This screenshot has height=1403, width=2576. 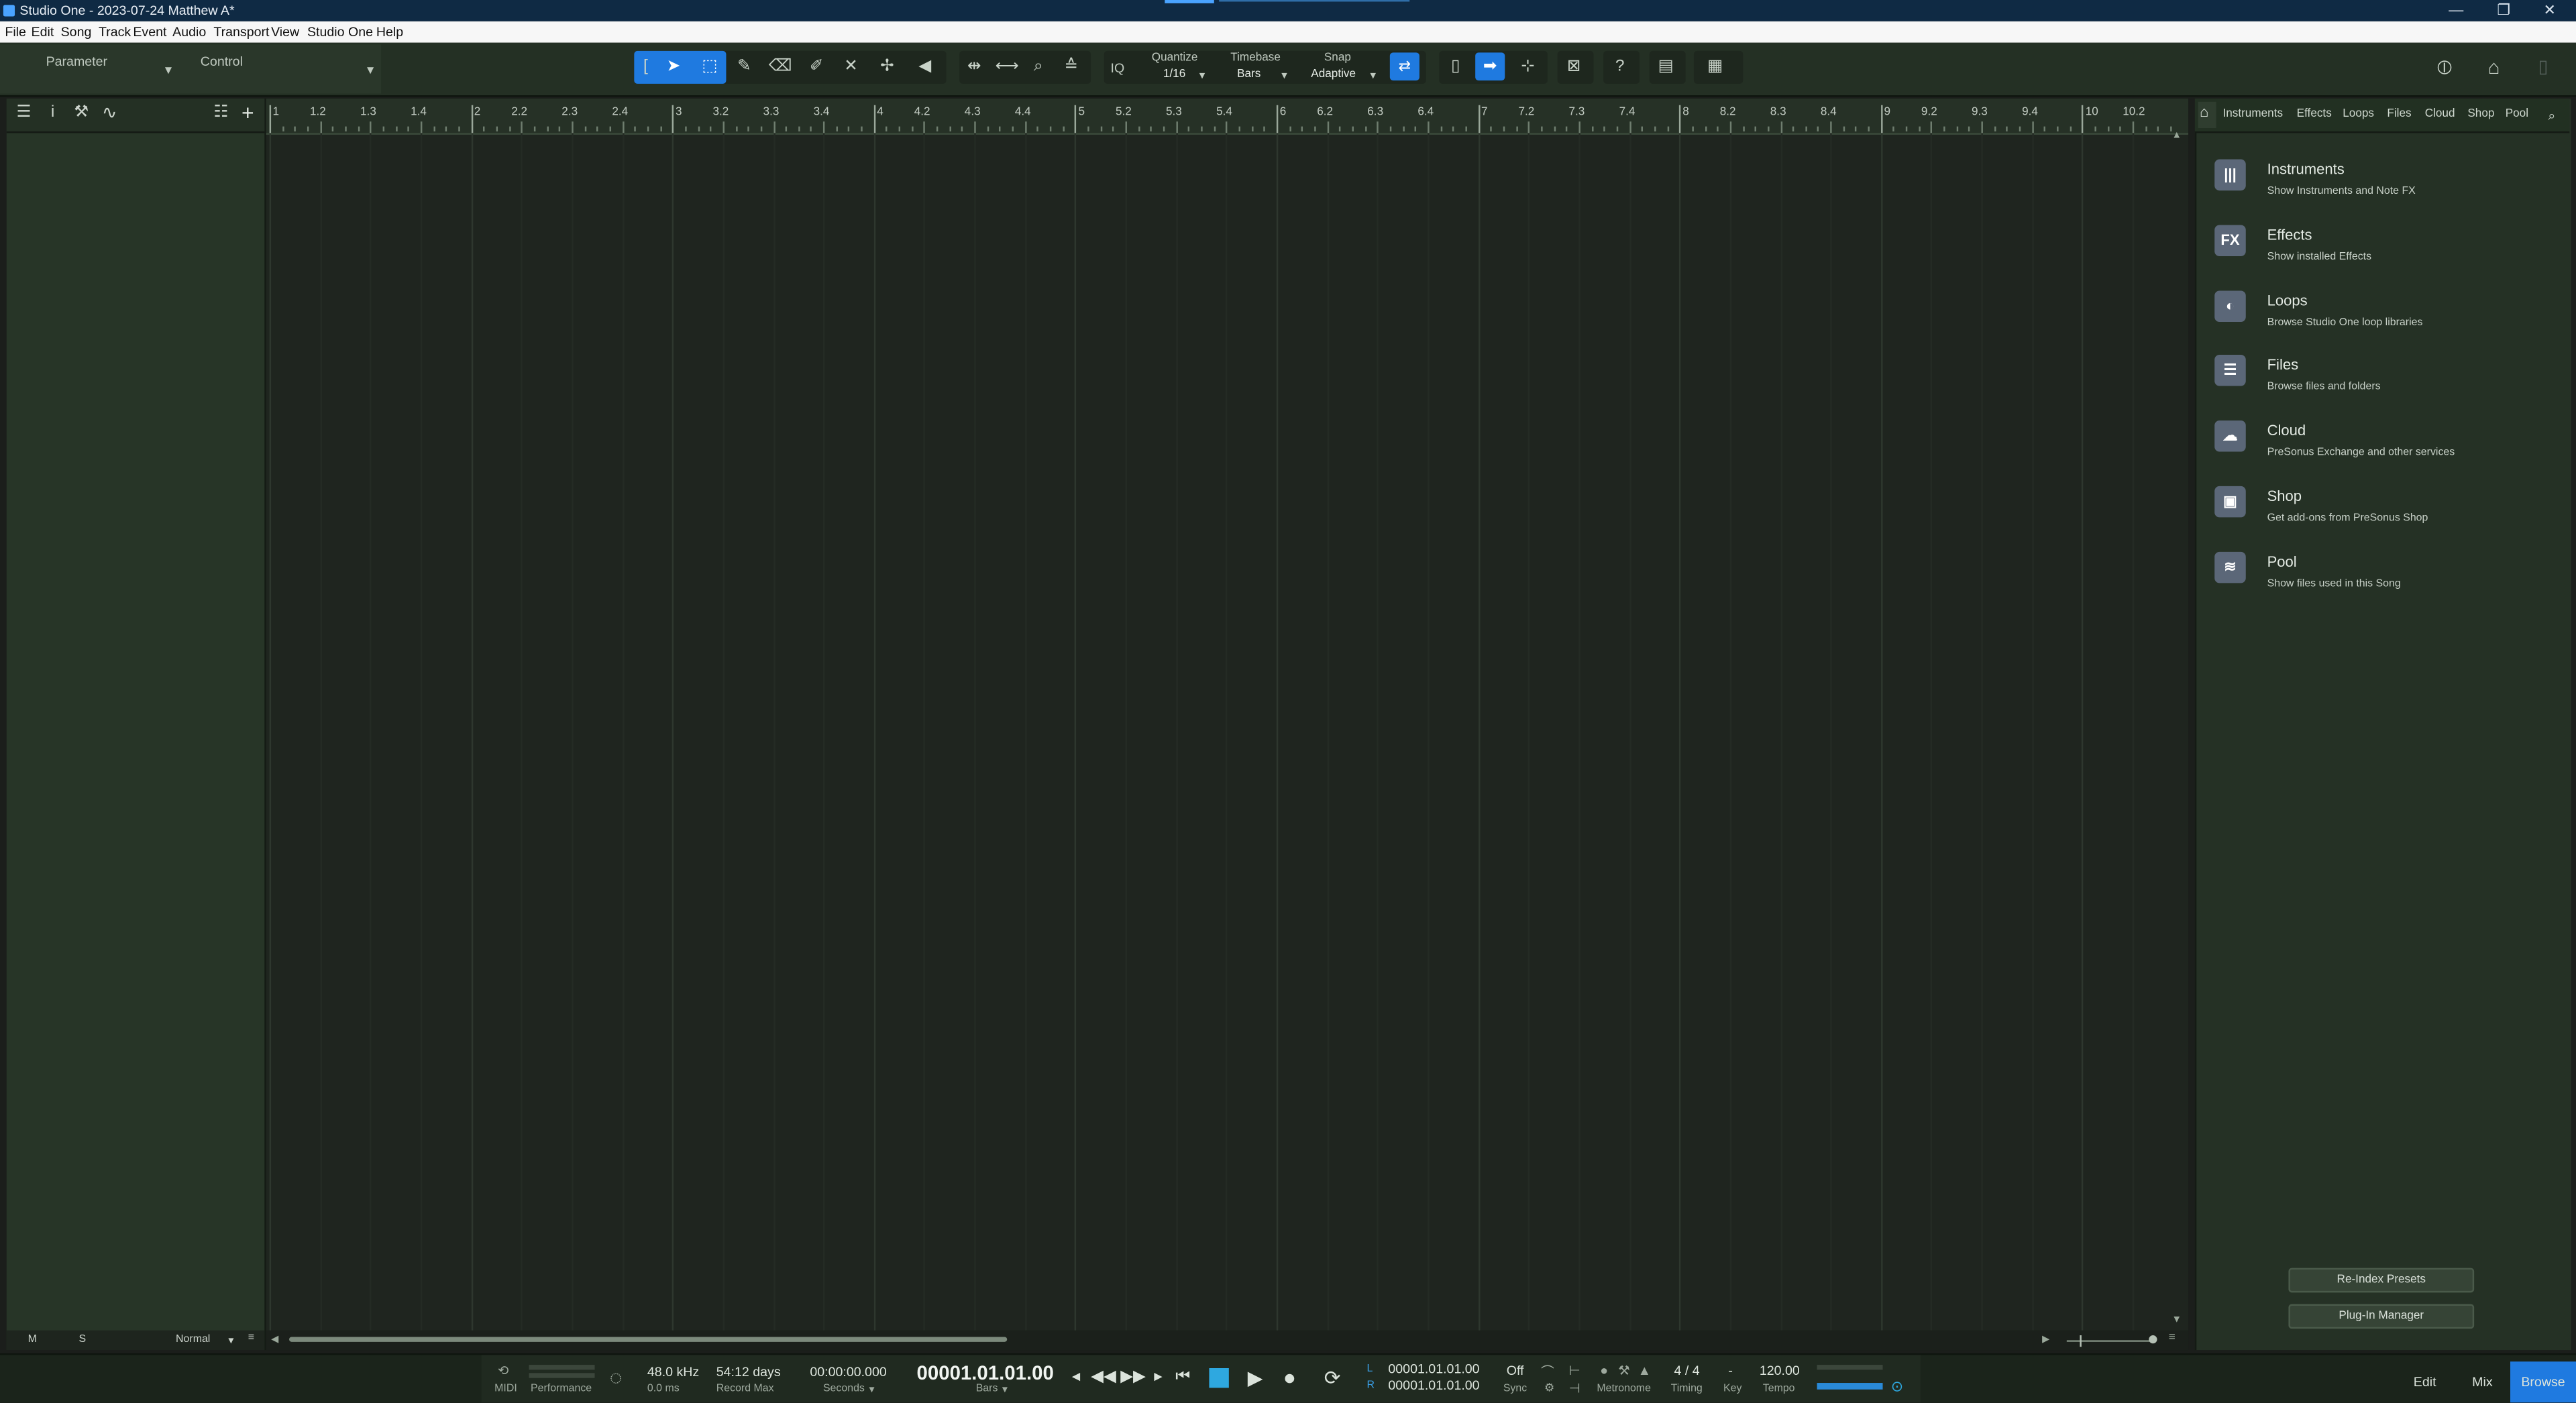 What do you see at coordinates (648, 1340) in the screenshot?
I see `scroll-thumb` at bounding box center [648, 1340].